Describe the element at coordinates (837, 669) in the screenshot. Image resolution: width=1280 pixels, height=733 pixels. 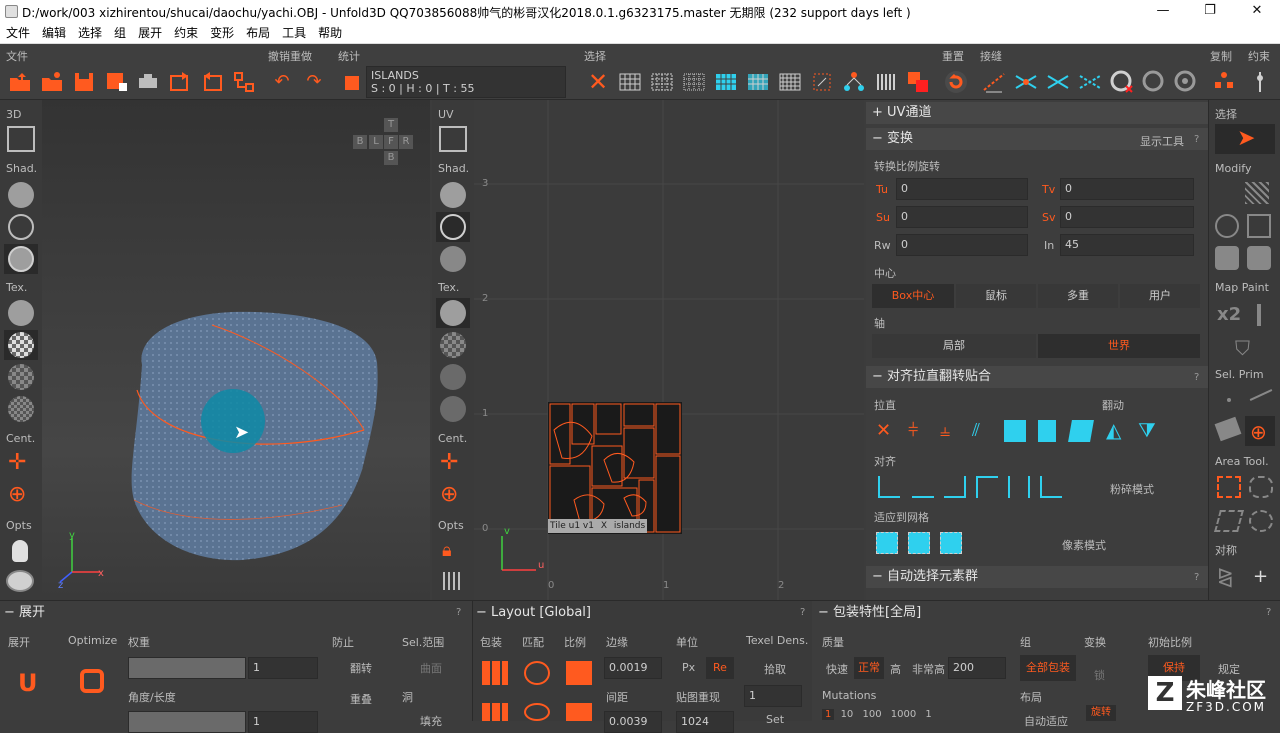
I see `quality-fast: 快速` at that location.